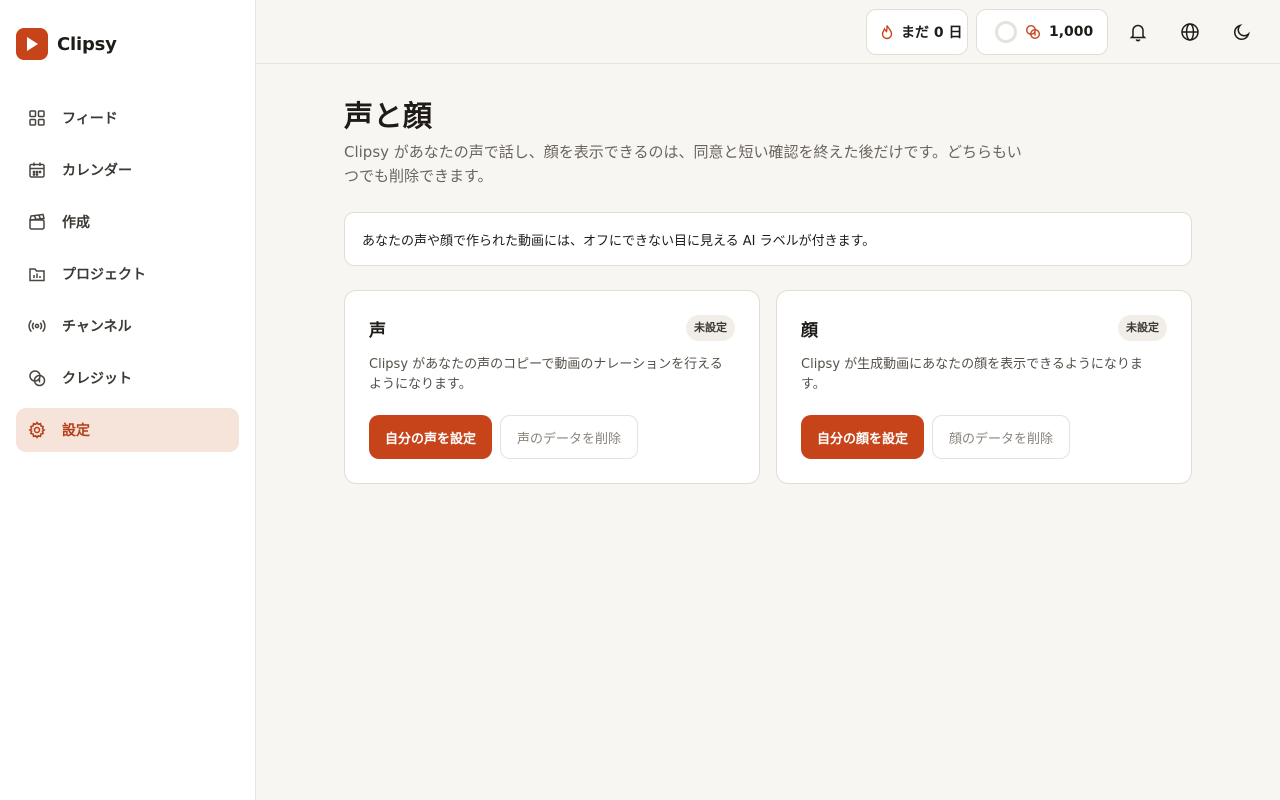  I want to click on sidebar-item-credits: クレジット, so click(127, 378).